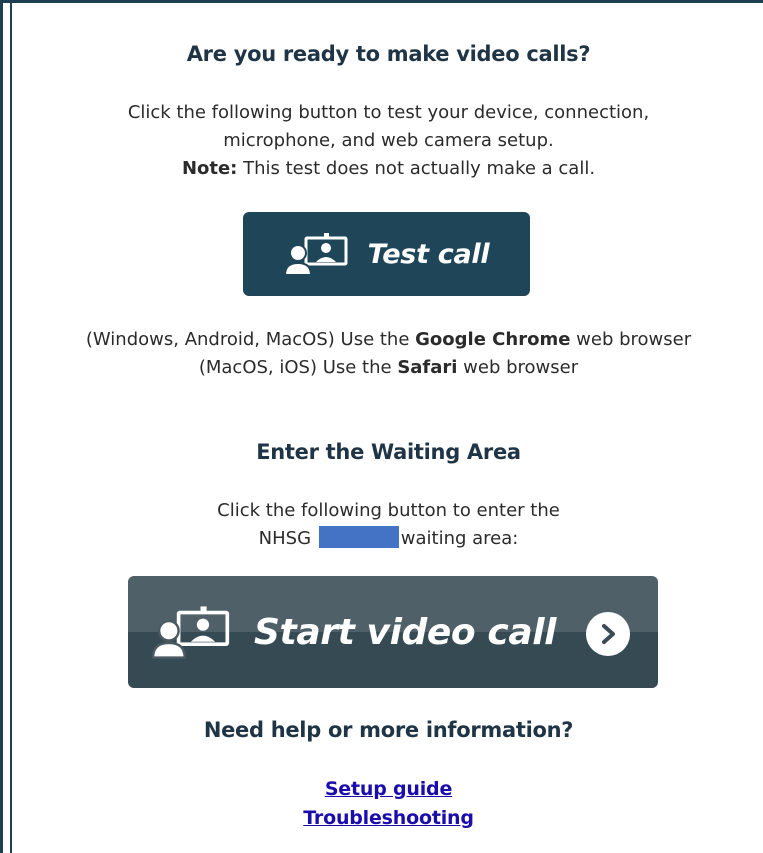 The image size is (763, 853). I want to click on waiting-area-line2: NHSG waiting area:, so click(388, 539).